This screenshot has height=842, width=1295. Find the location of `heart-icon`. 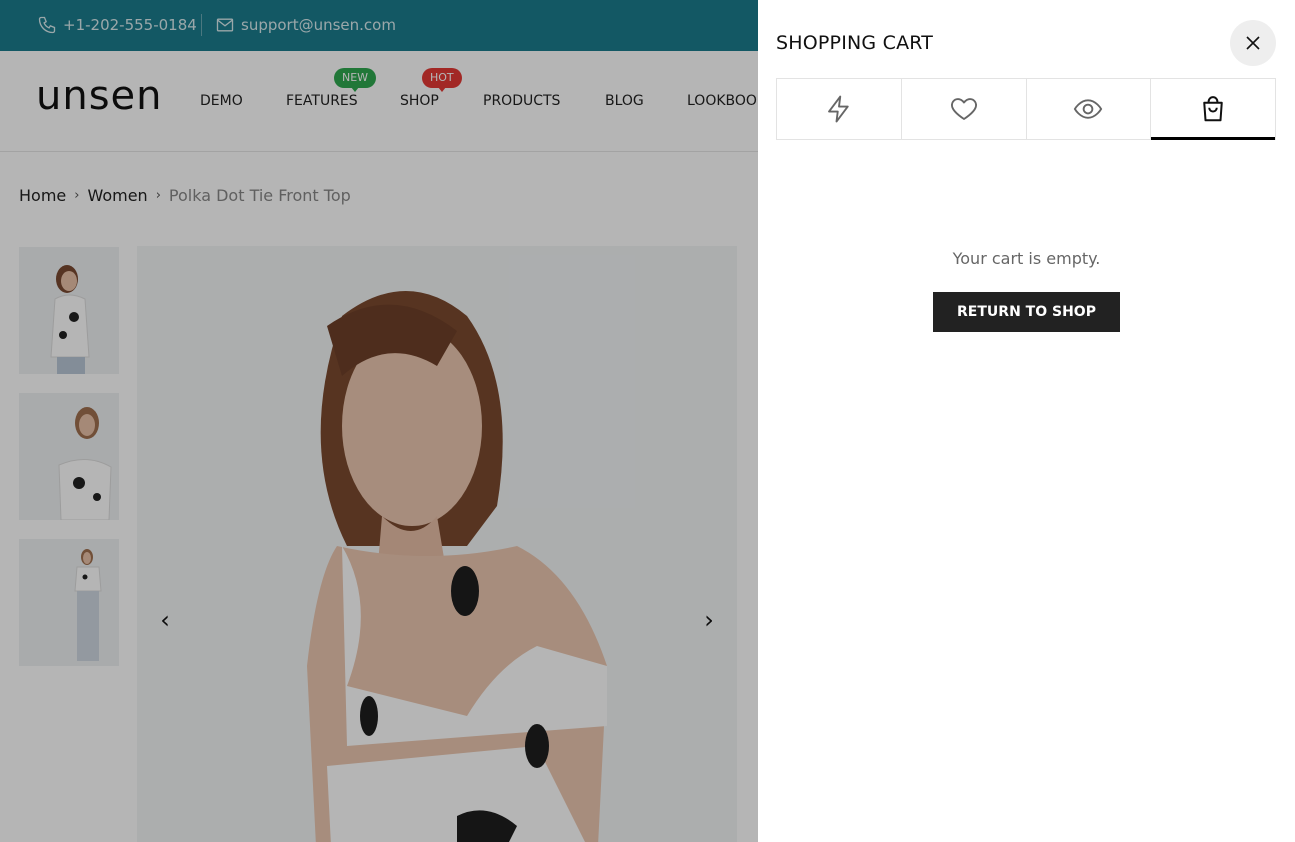

heart-icon is located at coordinates (963, 109).